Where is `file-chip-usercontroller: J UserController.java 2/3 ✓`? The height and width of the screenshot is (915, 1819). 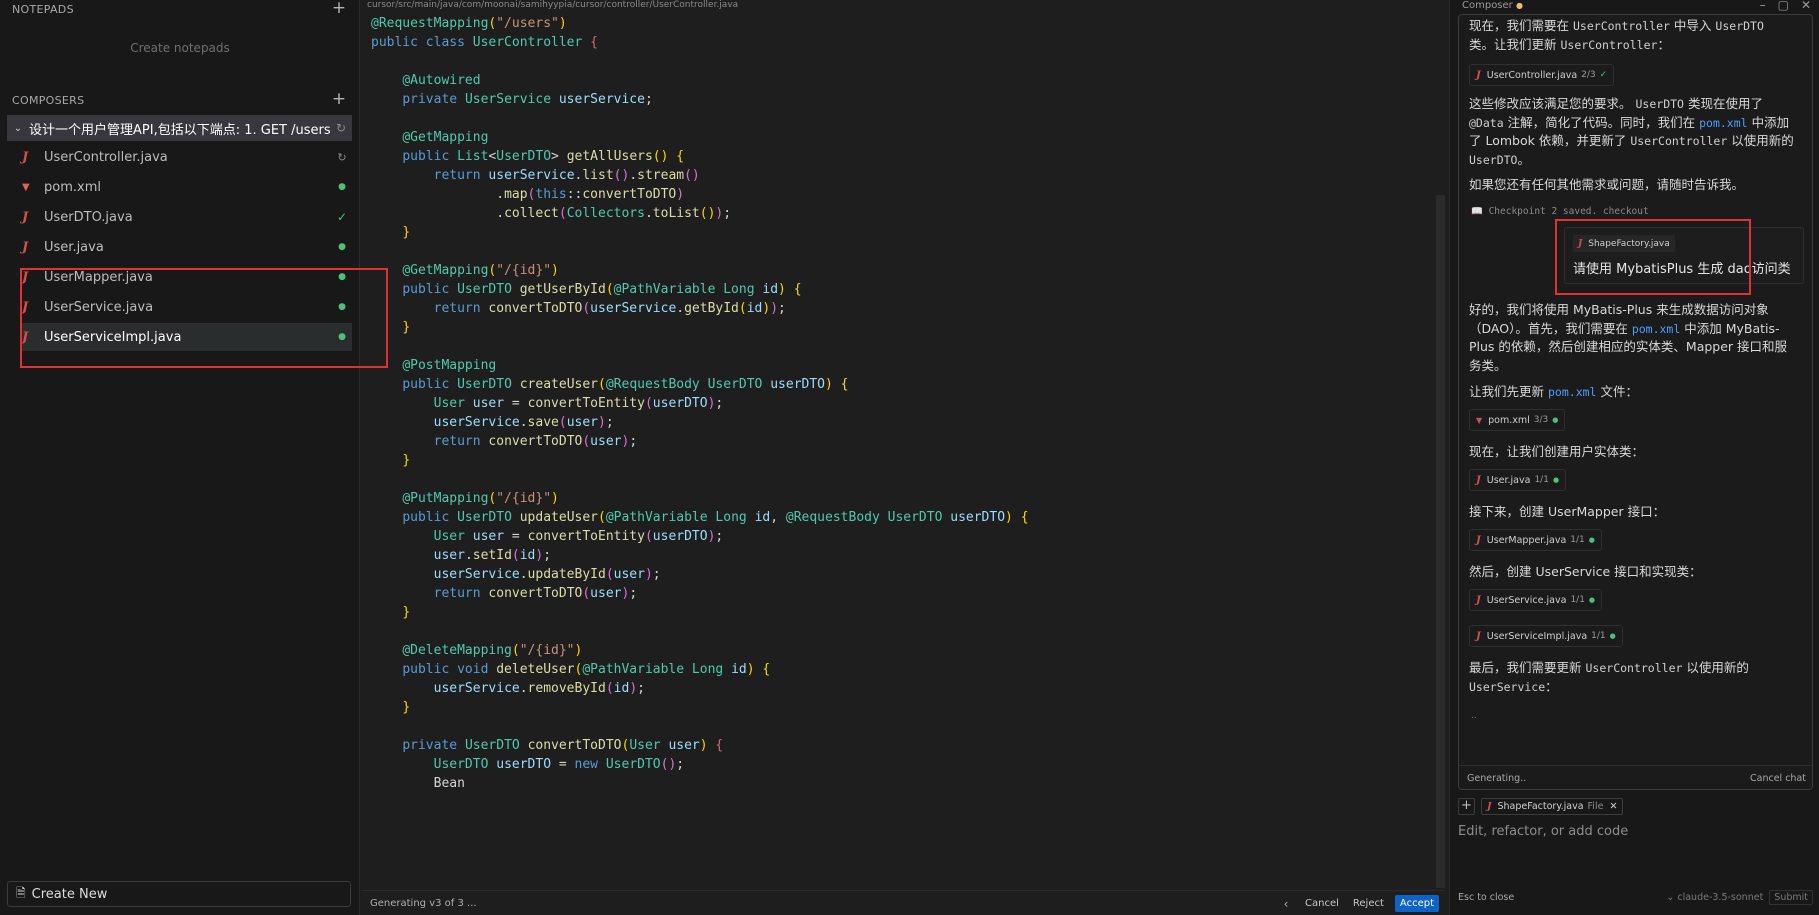
file-chip-usercontroller: J UserController.java 2/3 ✓ is located at coordinates (1542, 75).